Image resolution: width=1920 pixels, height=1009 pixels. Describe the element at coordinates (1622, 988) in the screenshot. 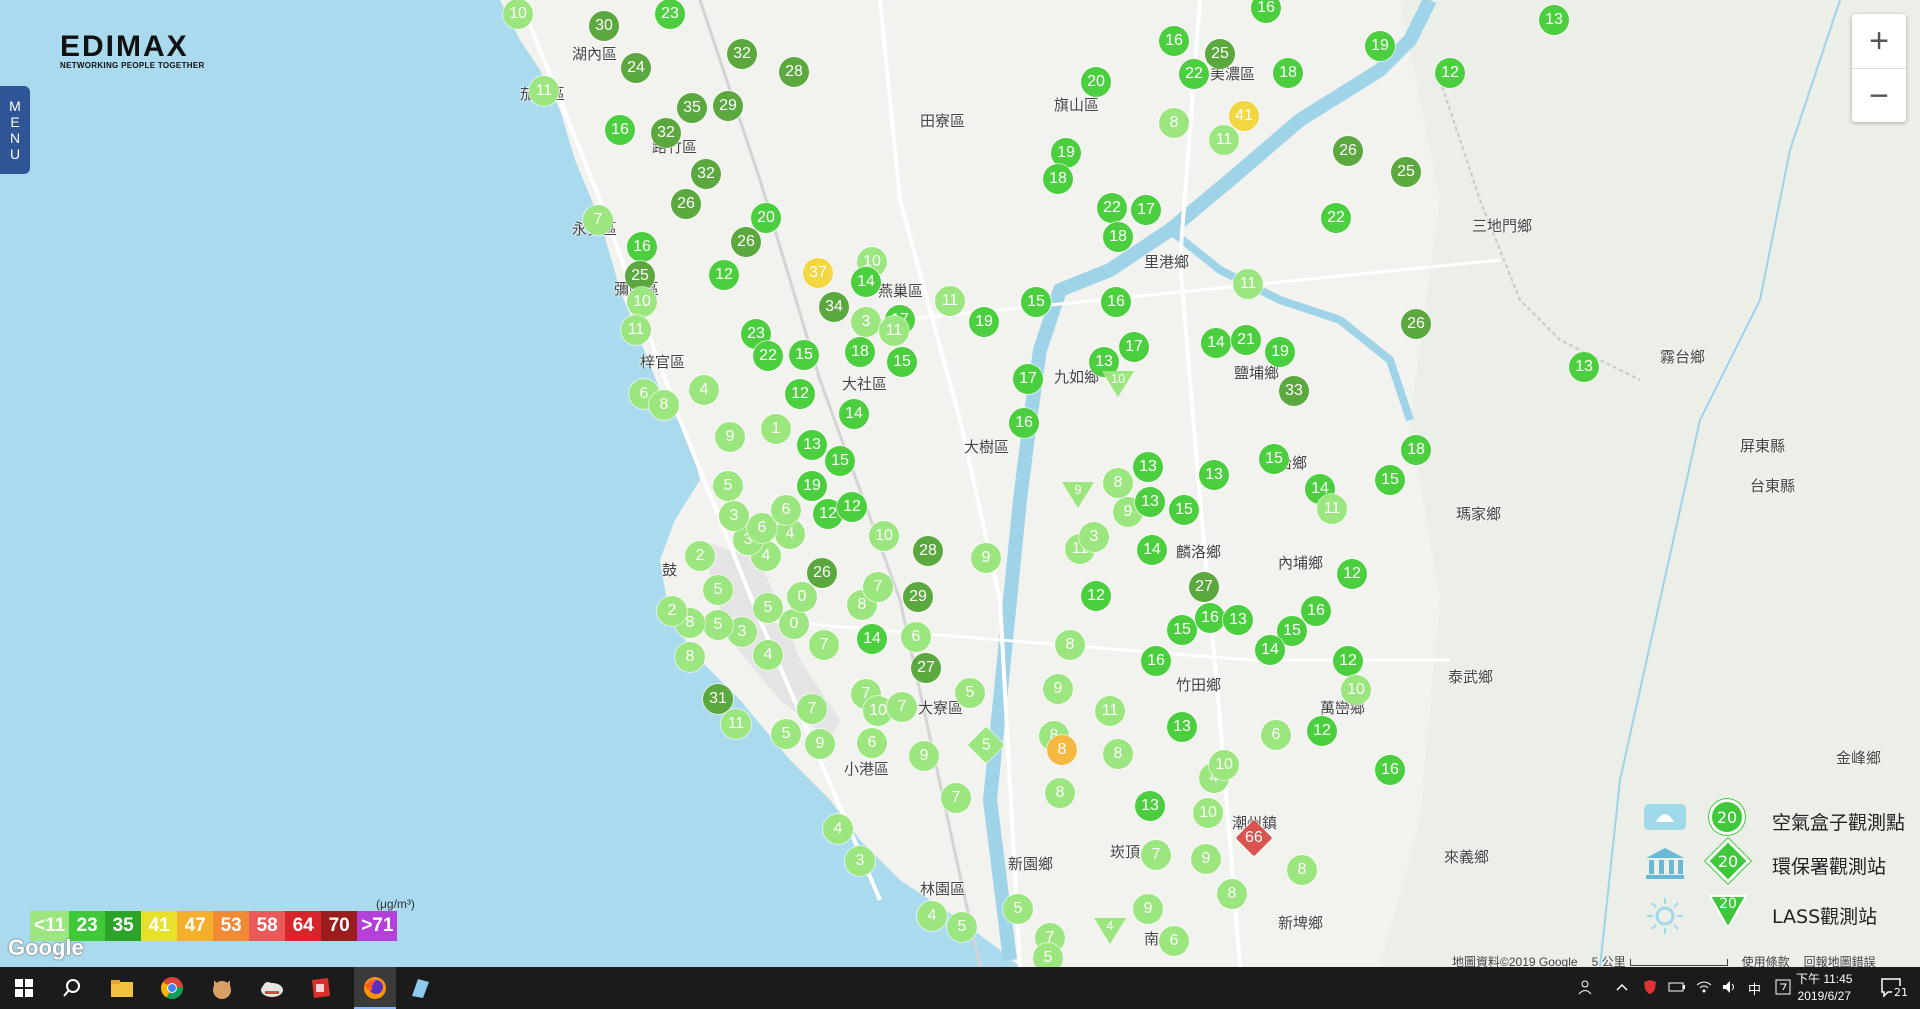

I see `chevron-up-icon` at that location.